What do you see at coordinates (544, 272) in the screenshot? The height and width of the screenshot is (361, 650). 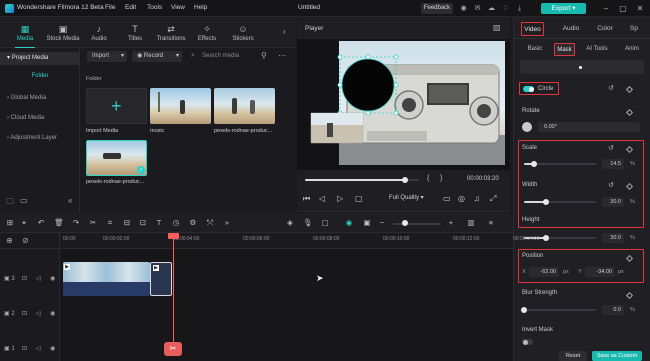 I see `position-x-input: -62.00` at bounding box center [544, 272].